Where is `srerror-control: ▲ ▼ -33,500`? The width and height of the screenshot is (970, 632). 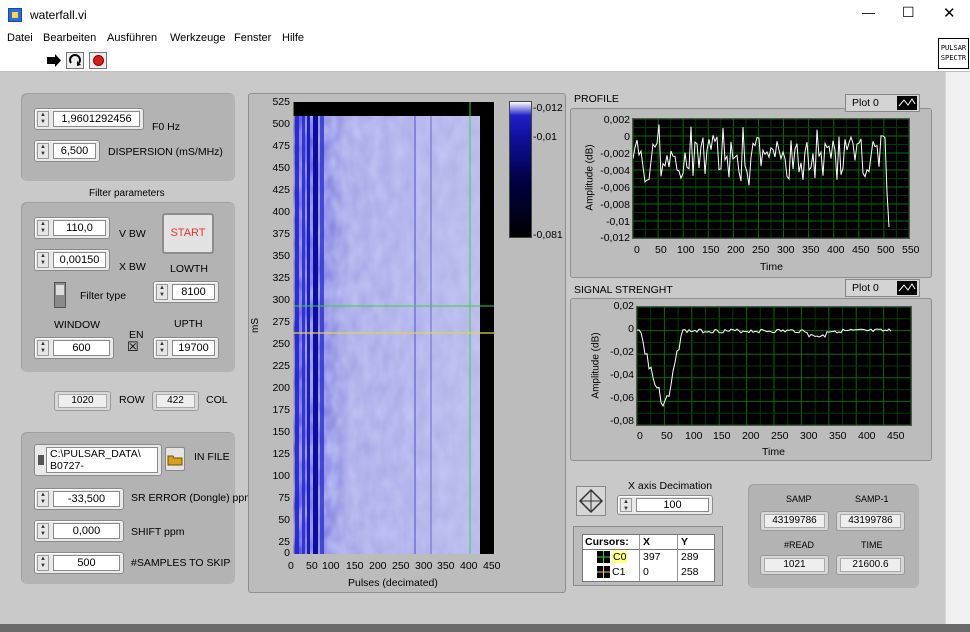
srerror-control: ▲ ▼ -33,500 is located at coordinates (79, 499).